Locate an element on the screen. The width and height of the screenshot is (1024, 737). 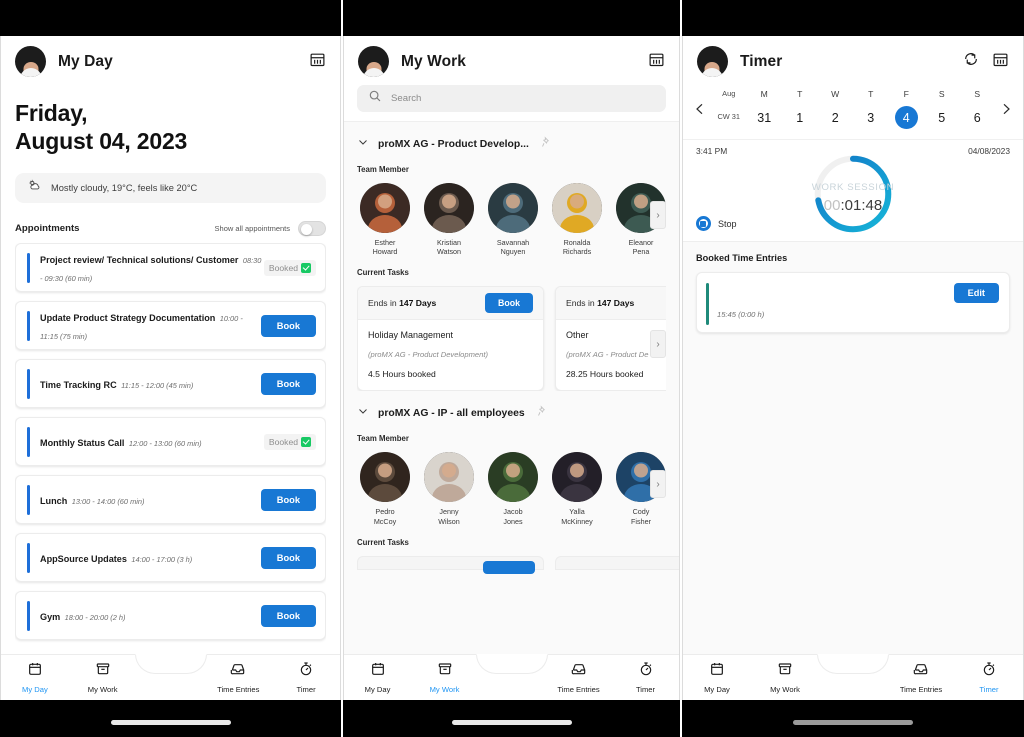
day-number: 4 is located at coordinates (906, 117).